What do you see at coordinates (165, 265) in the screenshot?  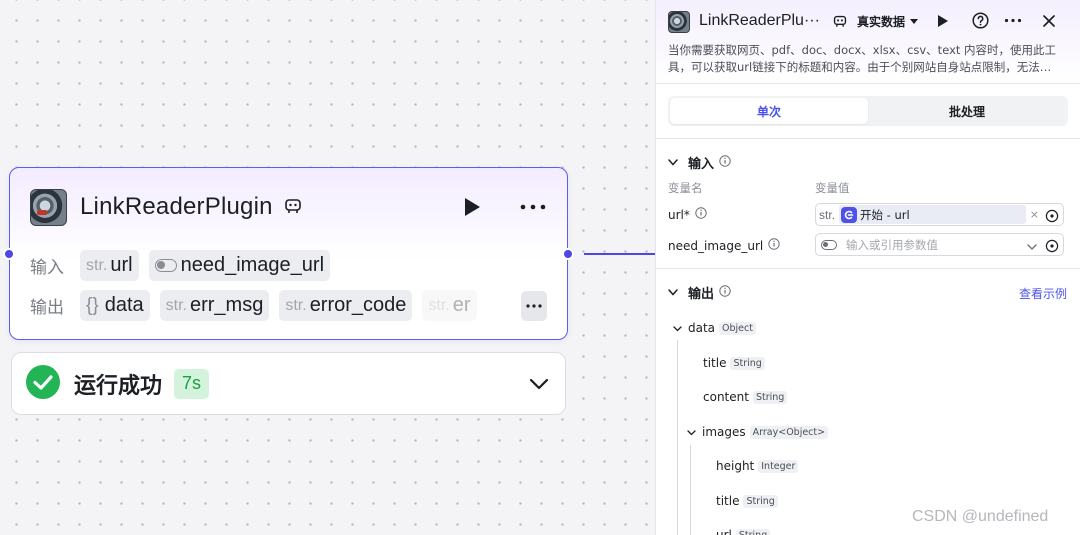 I see `boolean-icon` at bounding box center [165, 265].